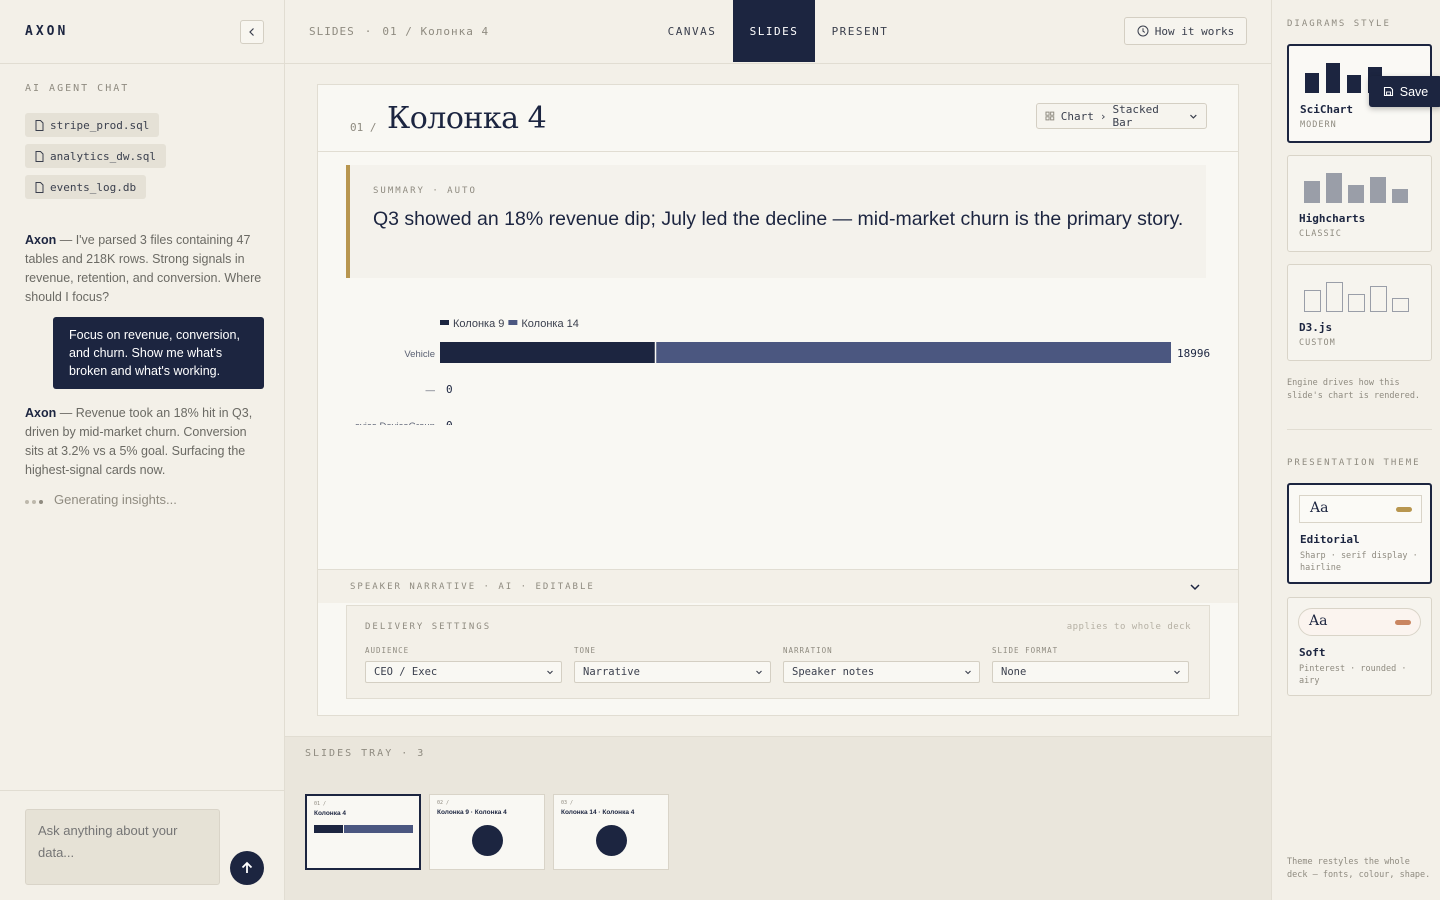  I want to click on audience-select: CEO / Exec, so click(463, 672).